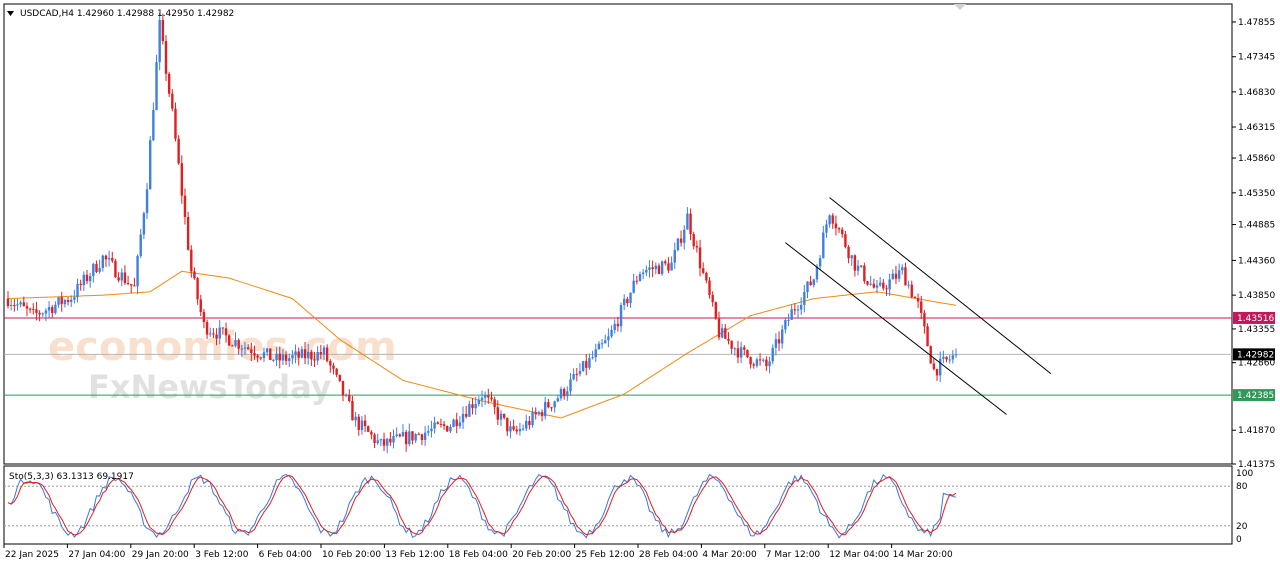 This screenshot has width=1280, height=567. Describe the element at coordinates (1256, 296) in the screenshot. I see `y-tick-label: 1.43850` at that location.